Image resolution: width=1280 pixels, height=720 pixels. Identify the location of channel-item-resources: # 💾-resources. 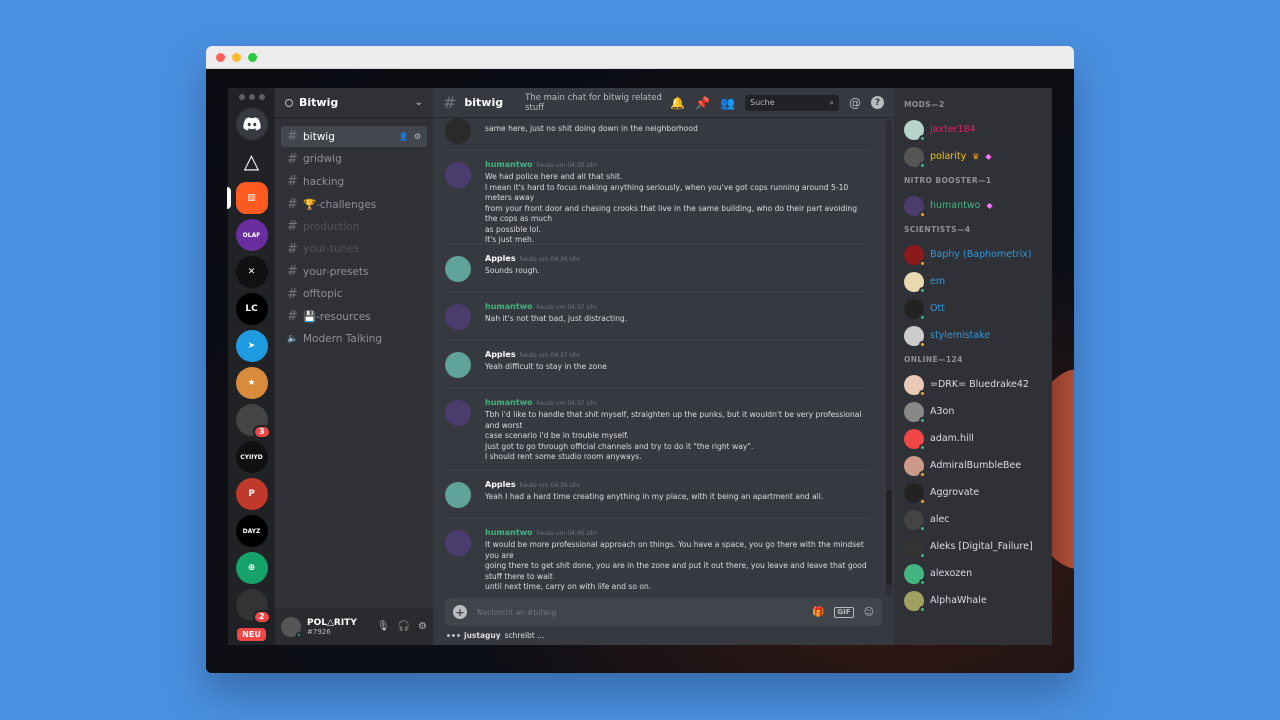
(354, 316).